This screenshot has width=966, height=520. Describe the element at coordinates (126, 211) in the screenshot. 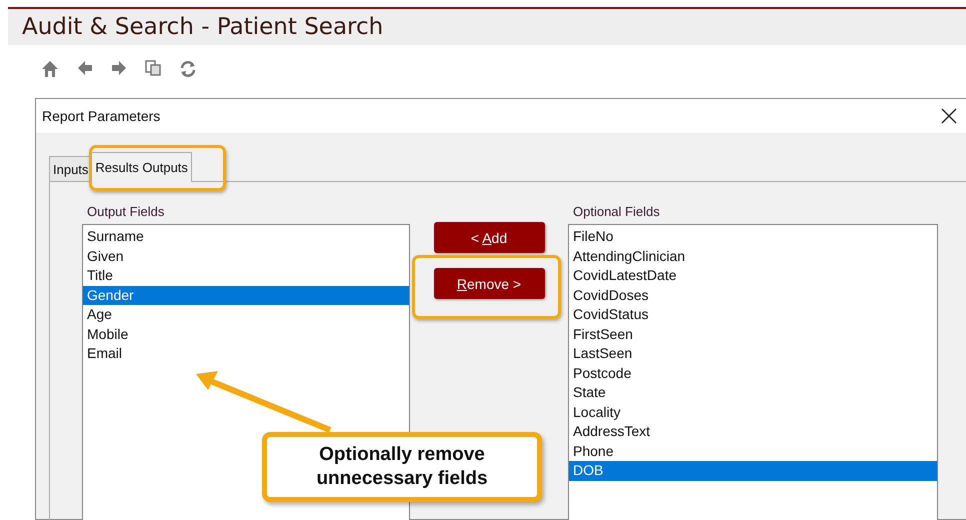

I see `list-label: Output Fields` at that location.